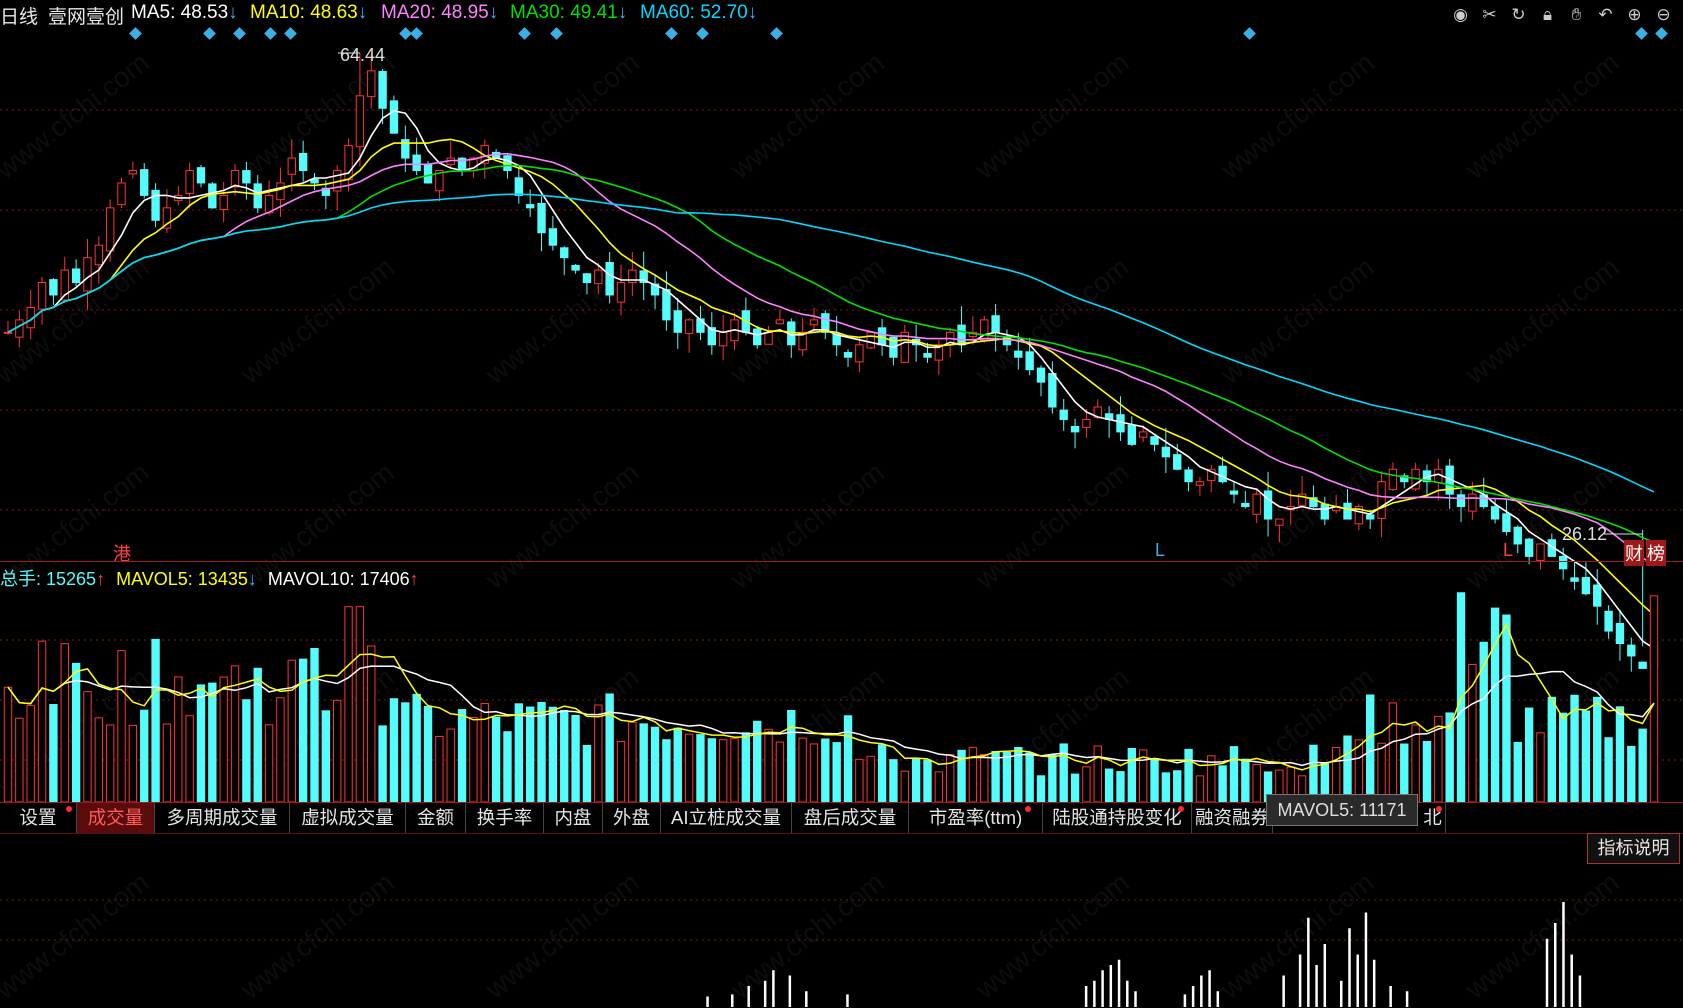 This screenshot has width=1683, height=1008. Describe the element at coordinates (726, 818) in the screenshot. I see `tab-ai-volume: AI立桩成交量` at that location.